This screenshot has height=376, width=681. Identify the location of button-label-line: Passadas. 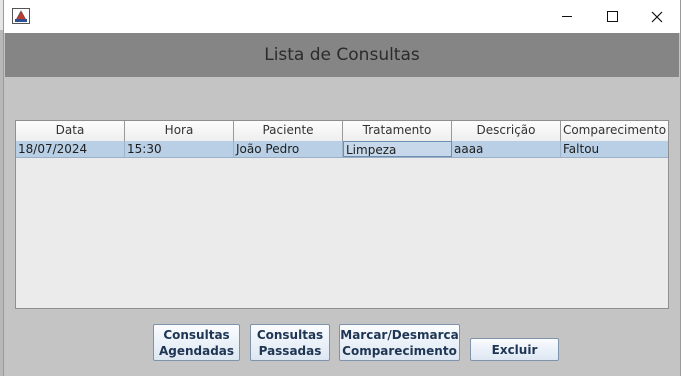
(290, 350).